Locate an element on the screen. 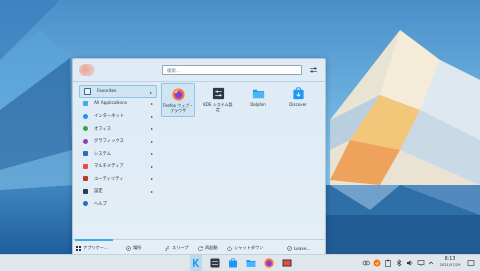 The width and height of the screenshot is (480, 271). category-label: Favorites is located at coordinates (107, 91).